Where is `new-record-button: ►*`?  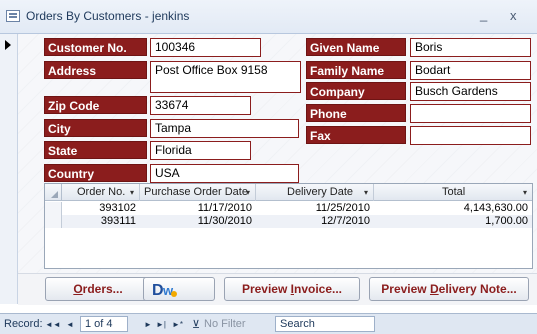
new-record-button: ►* is located at coordinates (177, 324).